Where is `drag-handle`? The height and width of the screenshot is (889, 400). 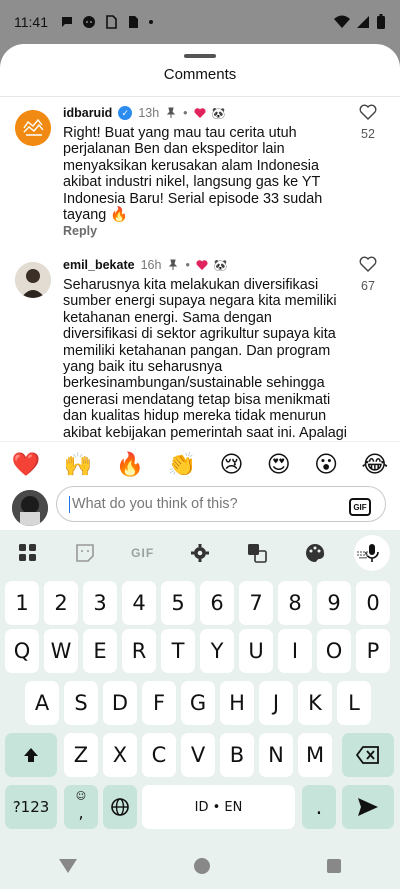
drag-handle is located at coordinates (200, 56).